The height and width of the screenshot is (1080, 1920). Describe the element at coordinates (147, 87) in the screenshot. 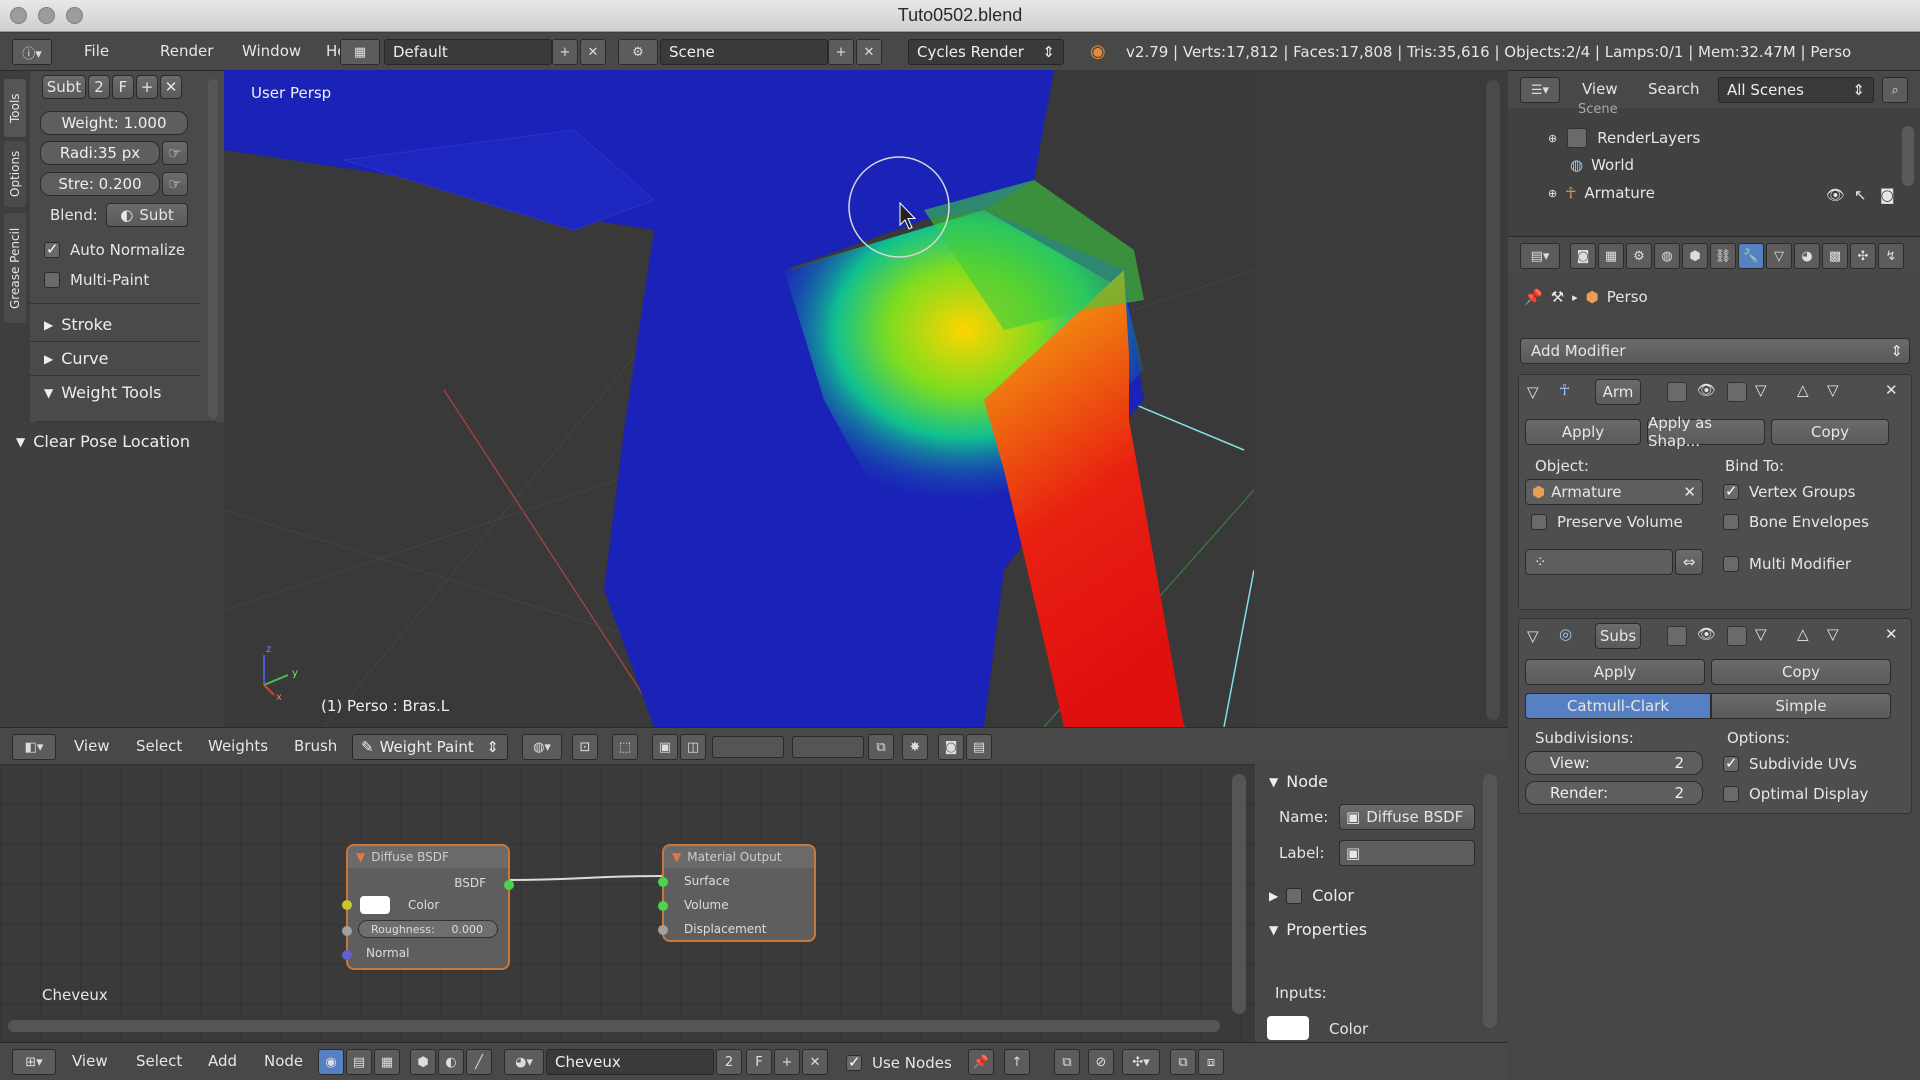

I see `add-brush-icon: +` at that location.